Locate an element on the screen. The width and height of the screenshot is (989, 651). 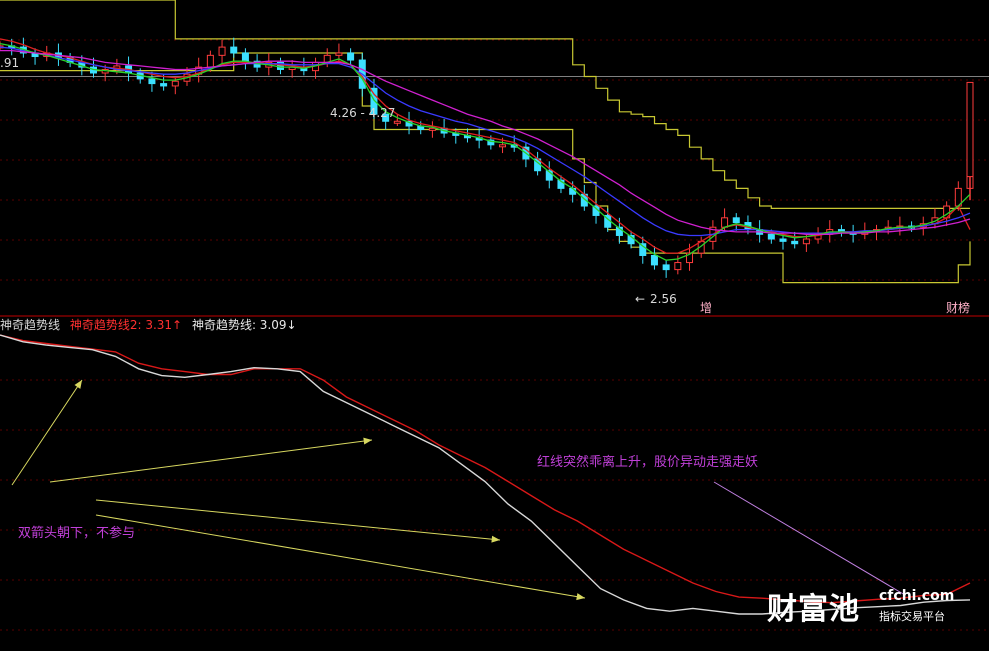
high-marker-label: 4.26 - 4.27 is located at coordinates (363, 113).